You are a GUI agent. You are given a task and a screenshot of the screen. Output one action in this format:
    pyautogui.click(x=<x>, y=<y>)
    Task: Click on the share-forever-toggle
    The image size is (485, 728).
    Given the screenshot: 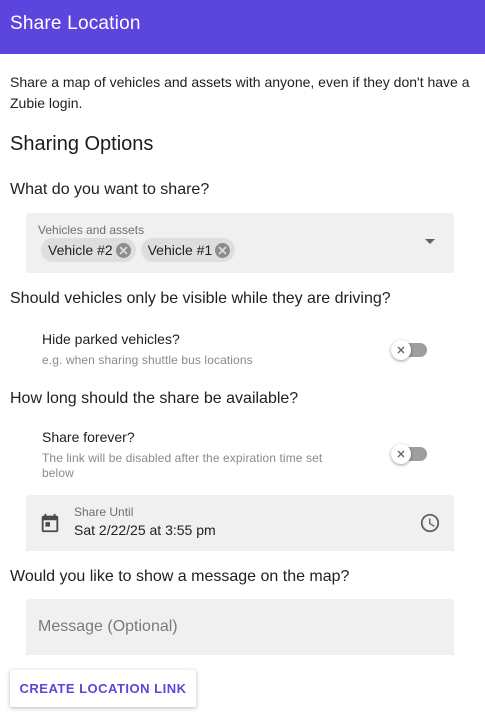 What is the action you would take?
    pyautogui.click(x=409, y=454)
    